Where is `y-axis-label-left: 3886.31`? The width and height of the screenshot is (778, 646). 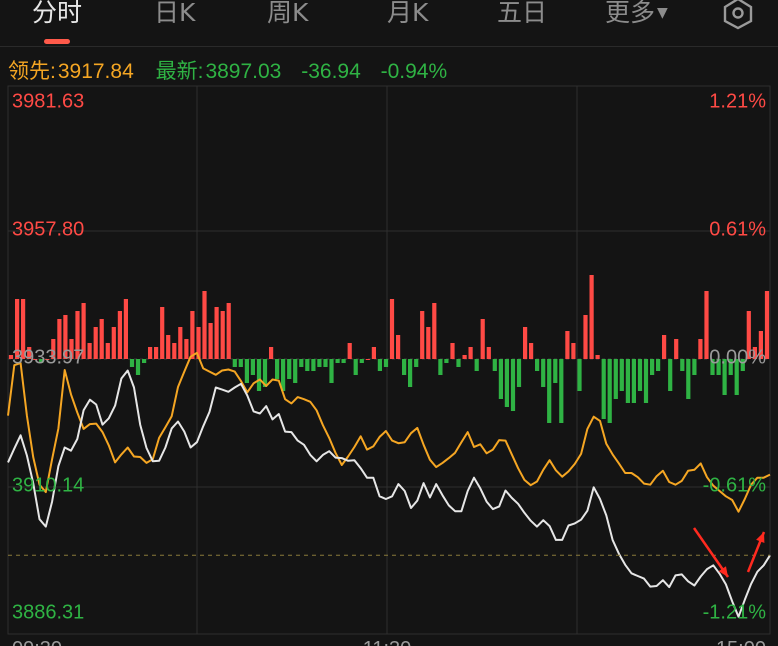
y-axis-label-left: 3886.31 is located at coordinates (48, 612).